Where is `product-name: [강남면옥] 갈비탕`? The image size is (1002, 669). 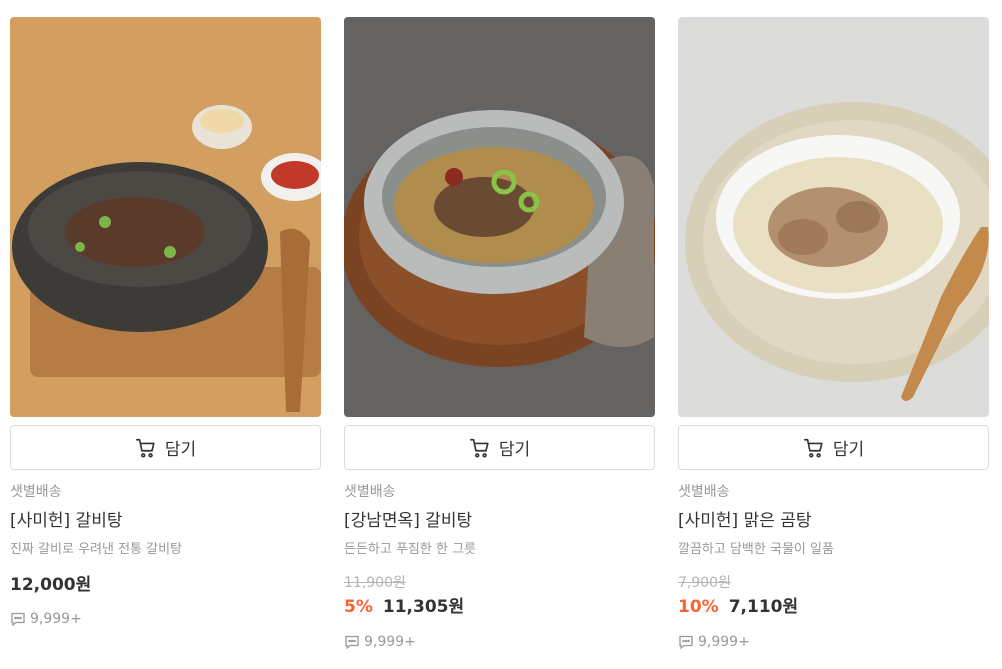
product-name: [강남면옥] 갈비탕 is located at coordinates (499, 521).